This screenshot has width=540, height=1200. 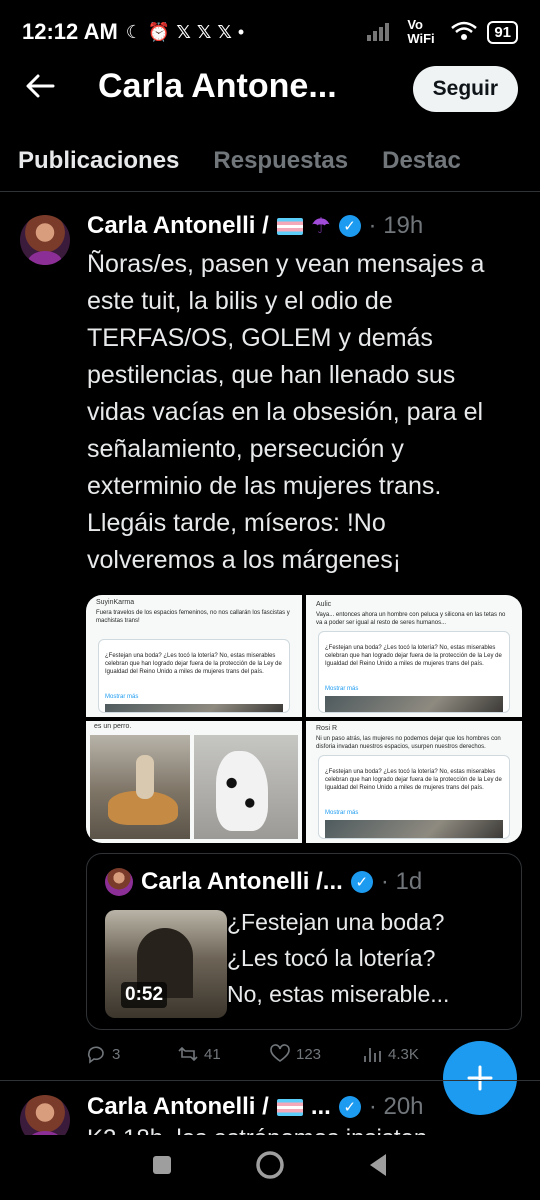 What do you see at coordinates (382, 32) in the screenshot?
I see `signal-icon` at bounding box center [382, 32].